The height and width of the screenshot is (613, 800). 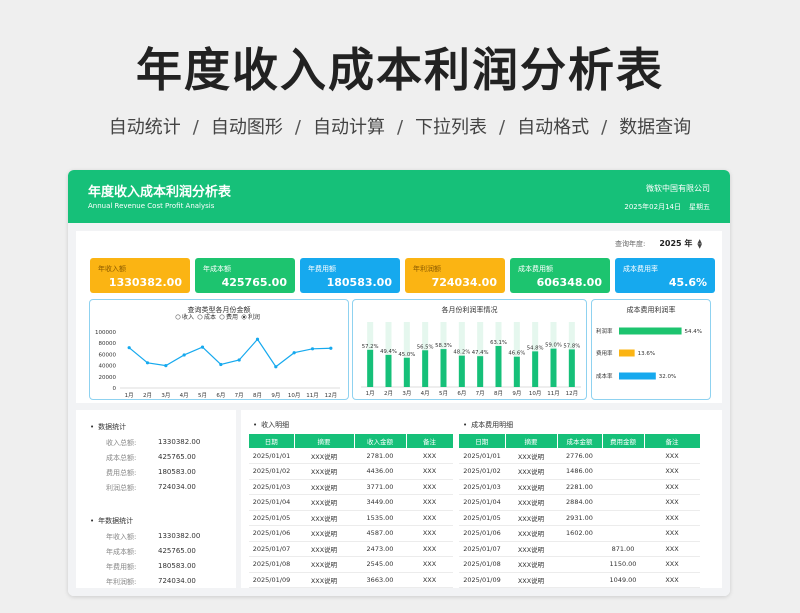 What do you see at coordinates (580, 441) in the screenshot?
I see `table-header-cell: 成本金额` at bounding box center [580, 441].